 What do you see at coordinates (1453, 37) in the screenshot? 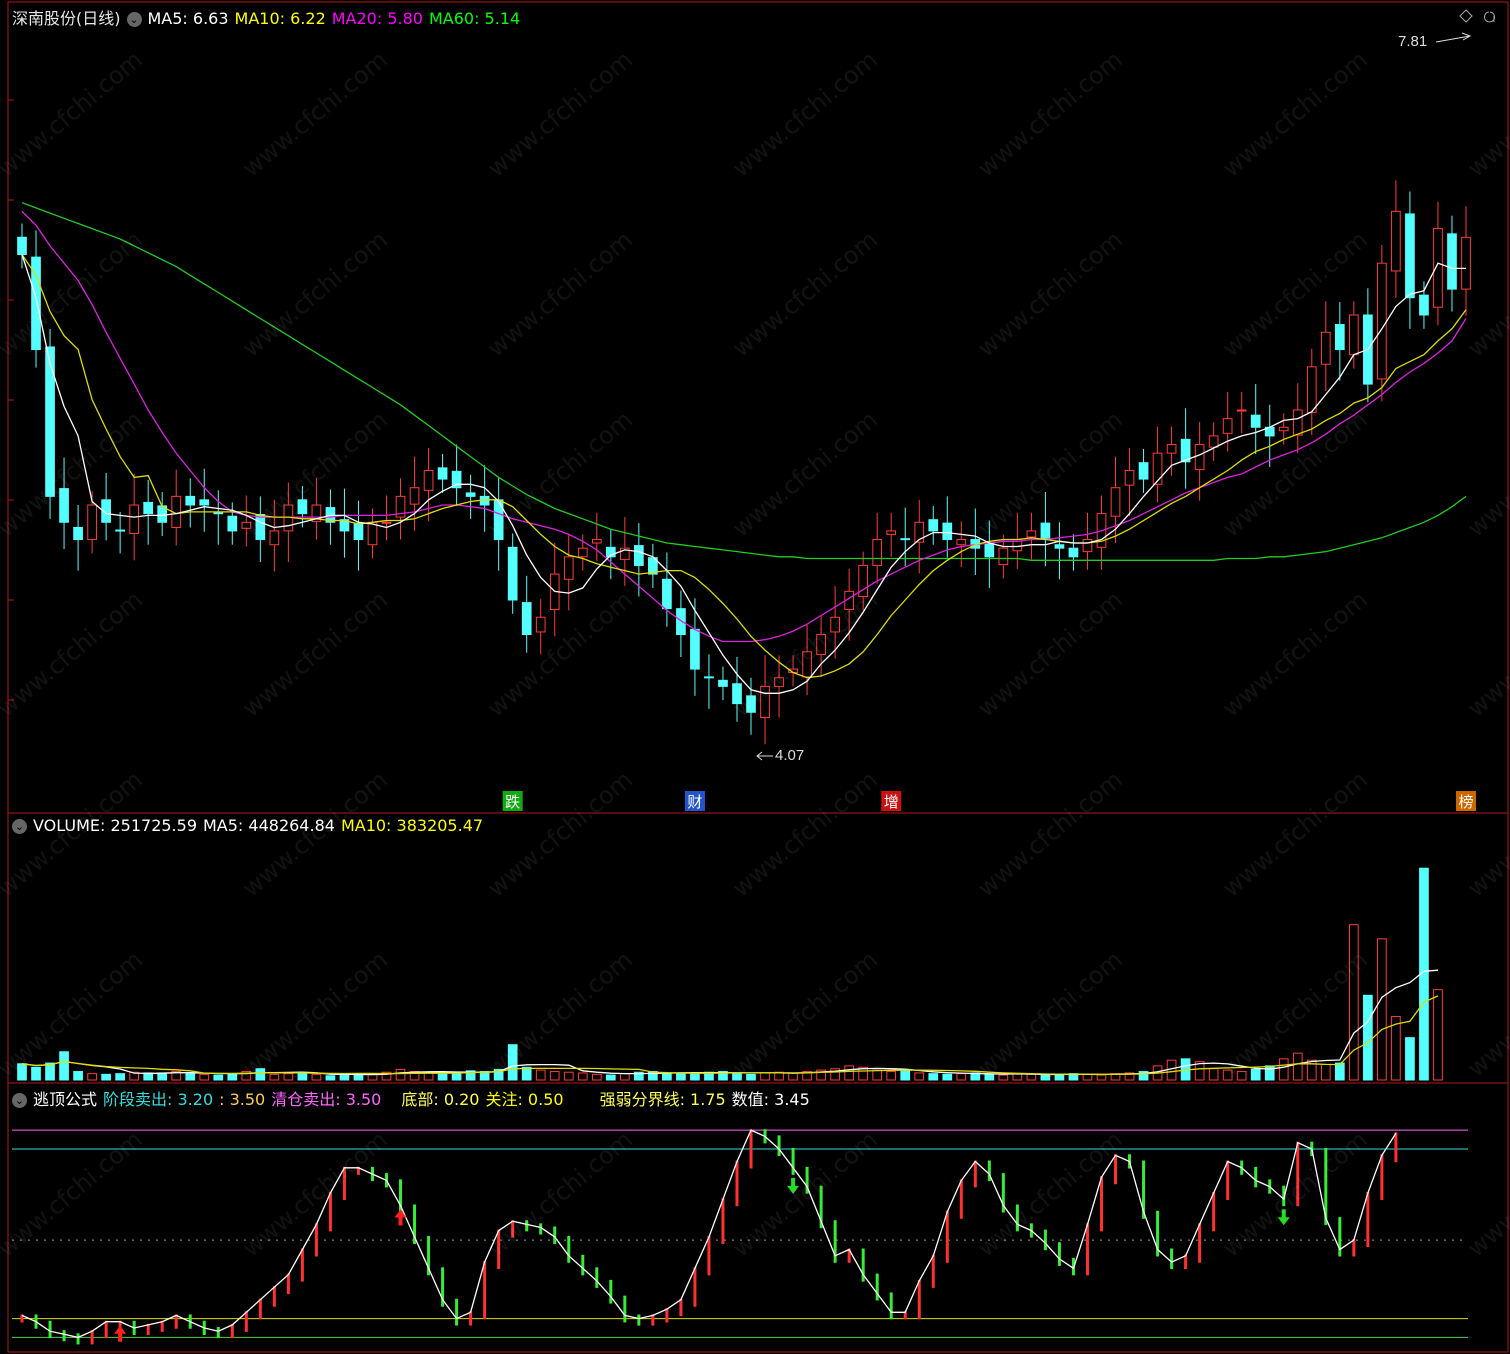
I see `high-arrow-icon` at bounding box center [1453, 37].